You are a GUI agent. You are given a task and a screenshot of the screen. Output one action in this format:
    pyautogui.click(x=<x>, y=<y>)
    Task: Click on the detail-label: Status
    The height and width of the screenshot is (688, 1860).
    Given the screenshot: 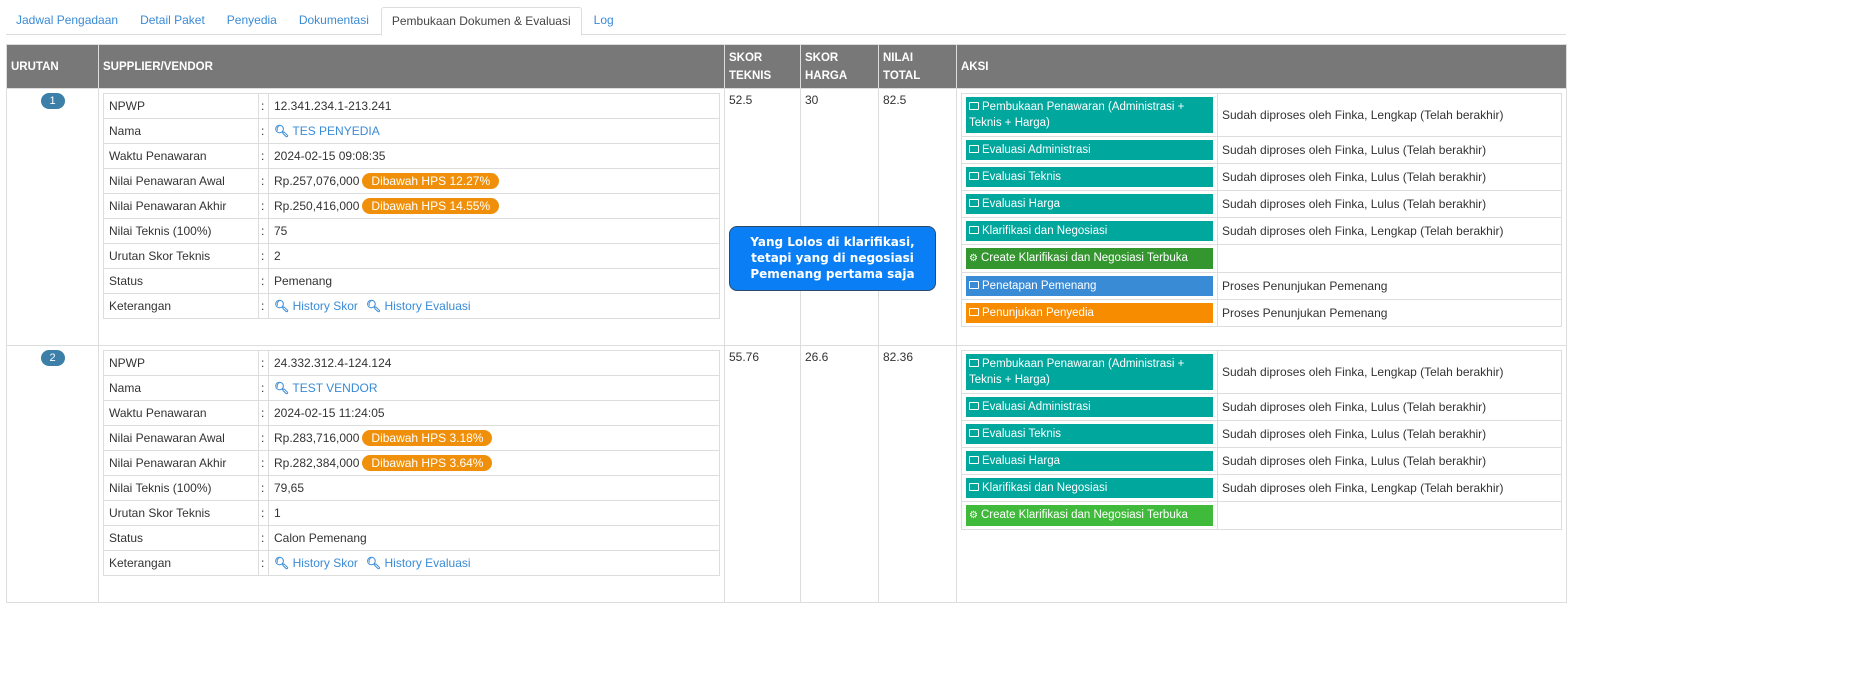 What is the action you would take?
    pyautogui.click(x=181, y=281)
    